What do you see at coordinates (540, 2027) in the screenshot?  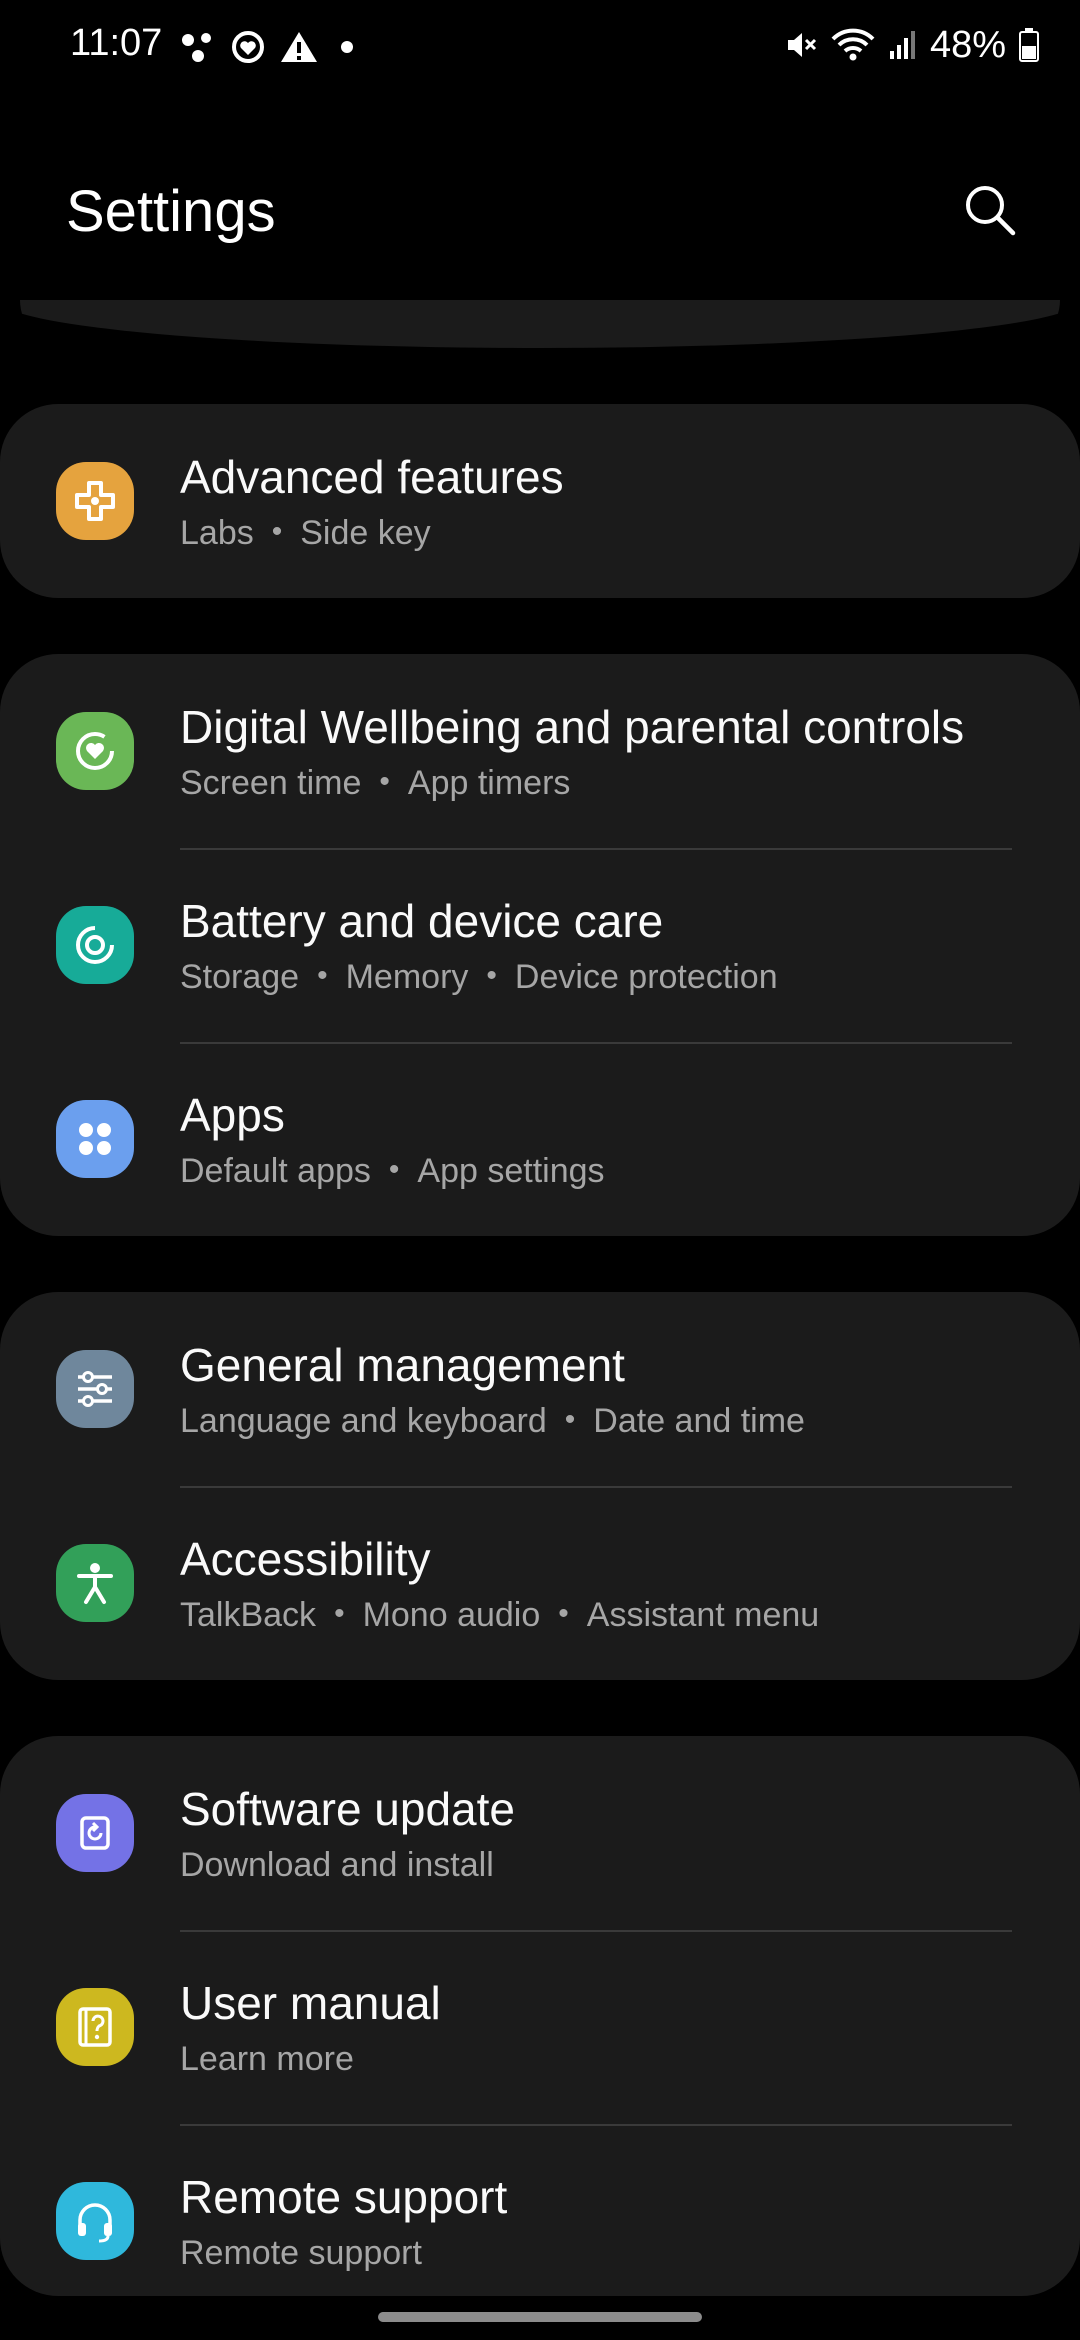 I see `setting-user-manual: User manual Learn more` at bounding box center [540, 2027].